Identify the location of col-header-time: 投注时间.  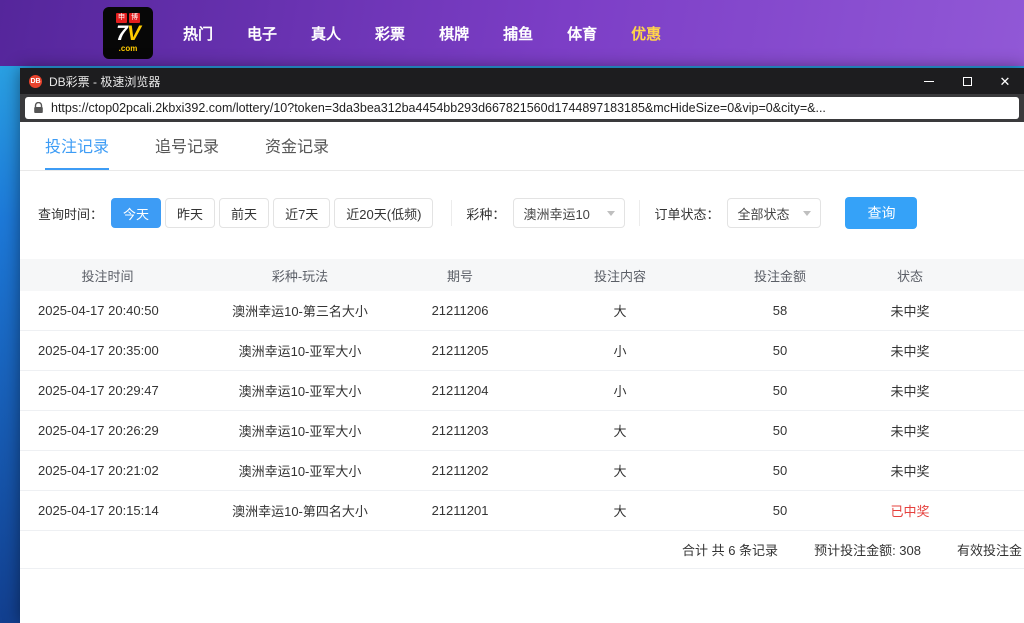
(107, 276).